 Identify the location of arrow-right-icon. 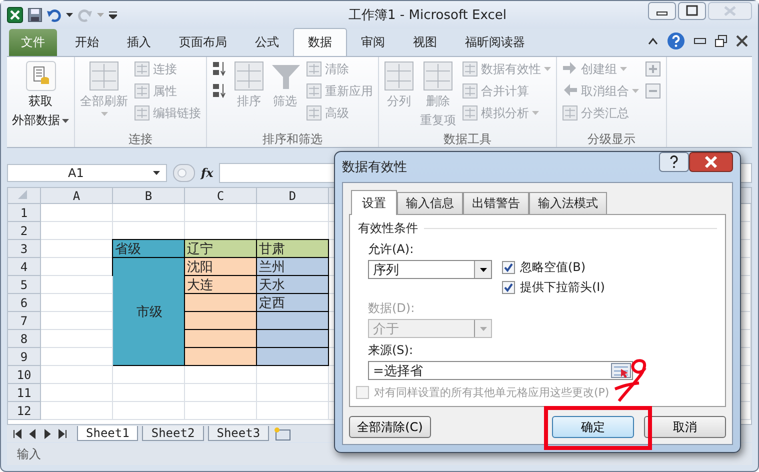
(570, 69).